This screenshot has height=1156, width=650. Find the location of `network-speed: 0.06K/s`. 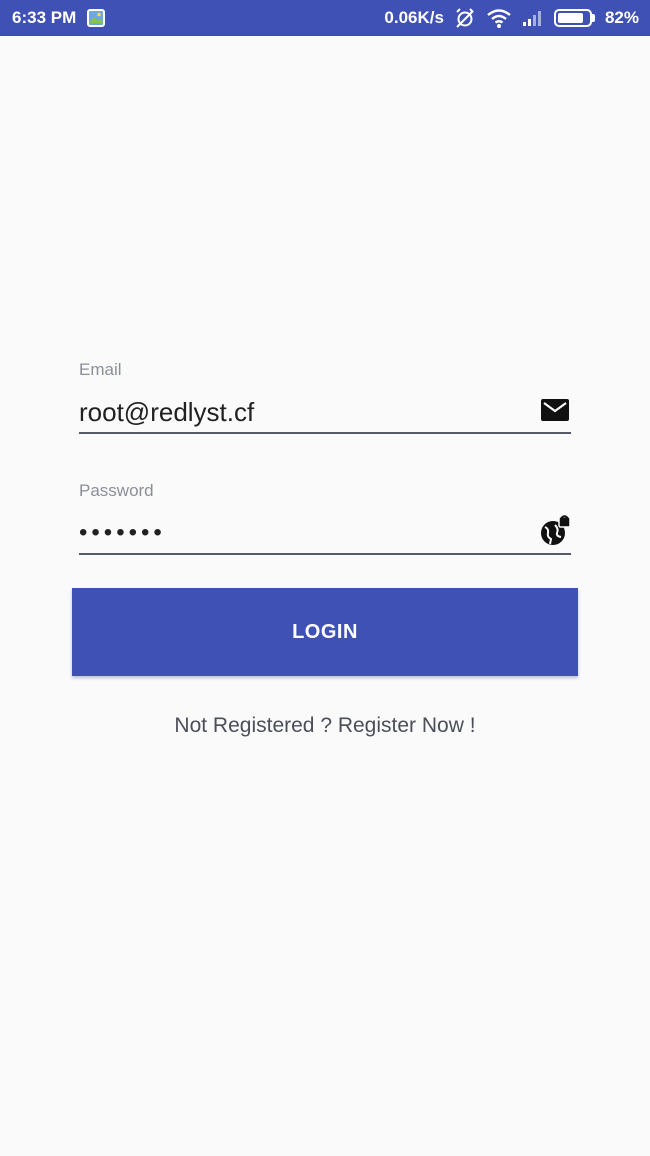

network-speed: 0.06K/s is located at coordinates (414, 17).